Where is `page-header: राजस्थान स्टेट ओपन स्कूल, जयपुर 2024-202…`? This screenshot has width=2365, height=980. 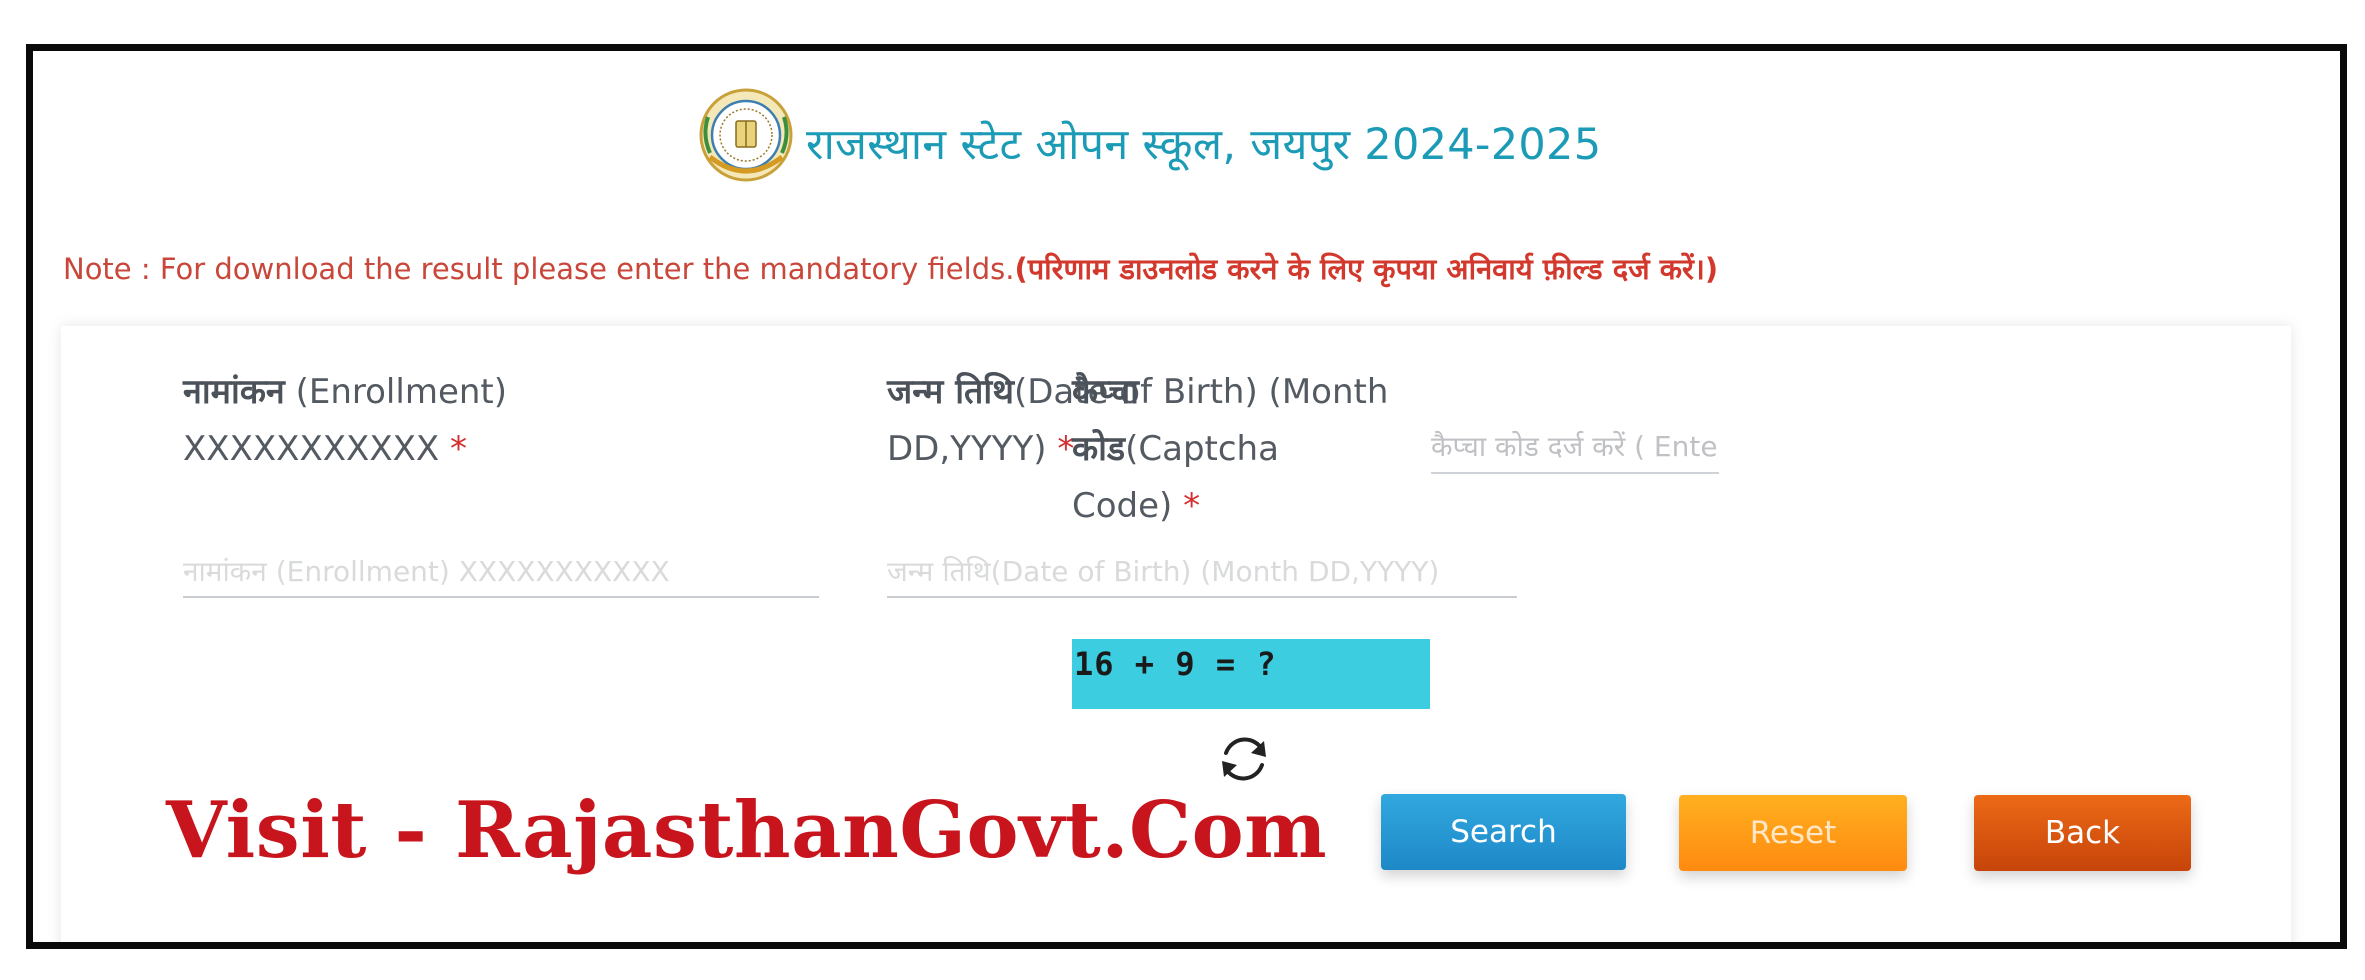 page-header: राजस्थान स्टेट ओपन स्कूल, जयपुर 2024-202… is located at coordinates (1149, 135).